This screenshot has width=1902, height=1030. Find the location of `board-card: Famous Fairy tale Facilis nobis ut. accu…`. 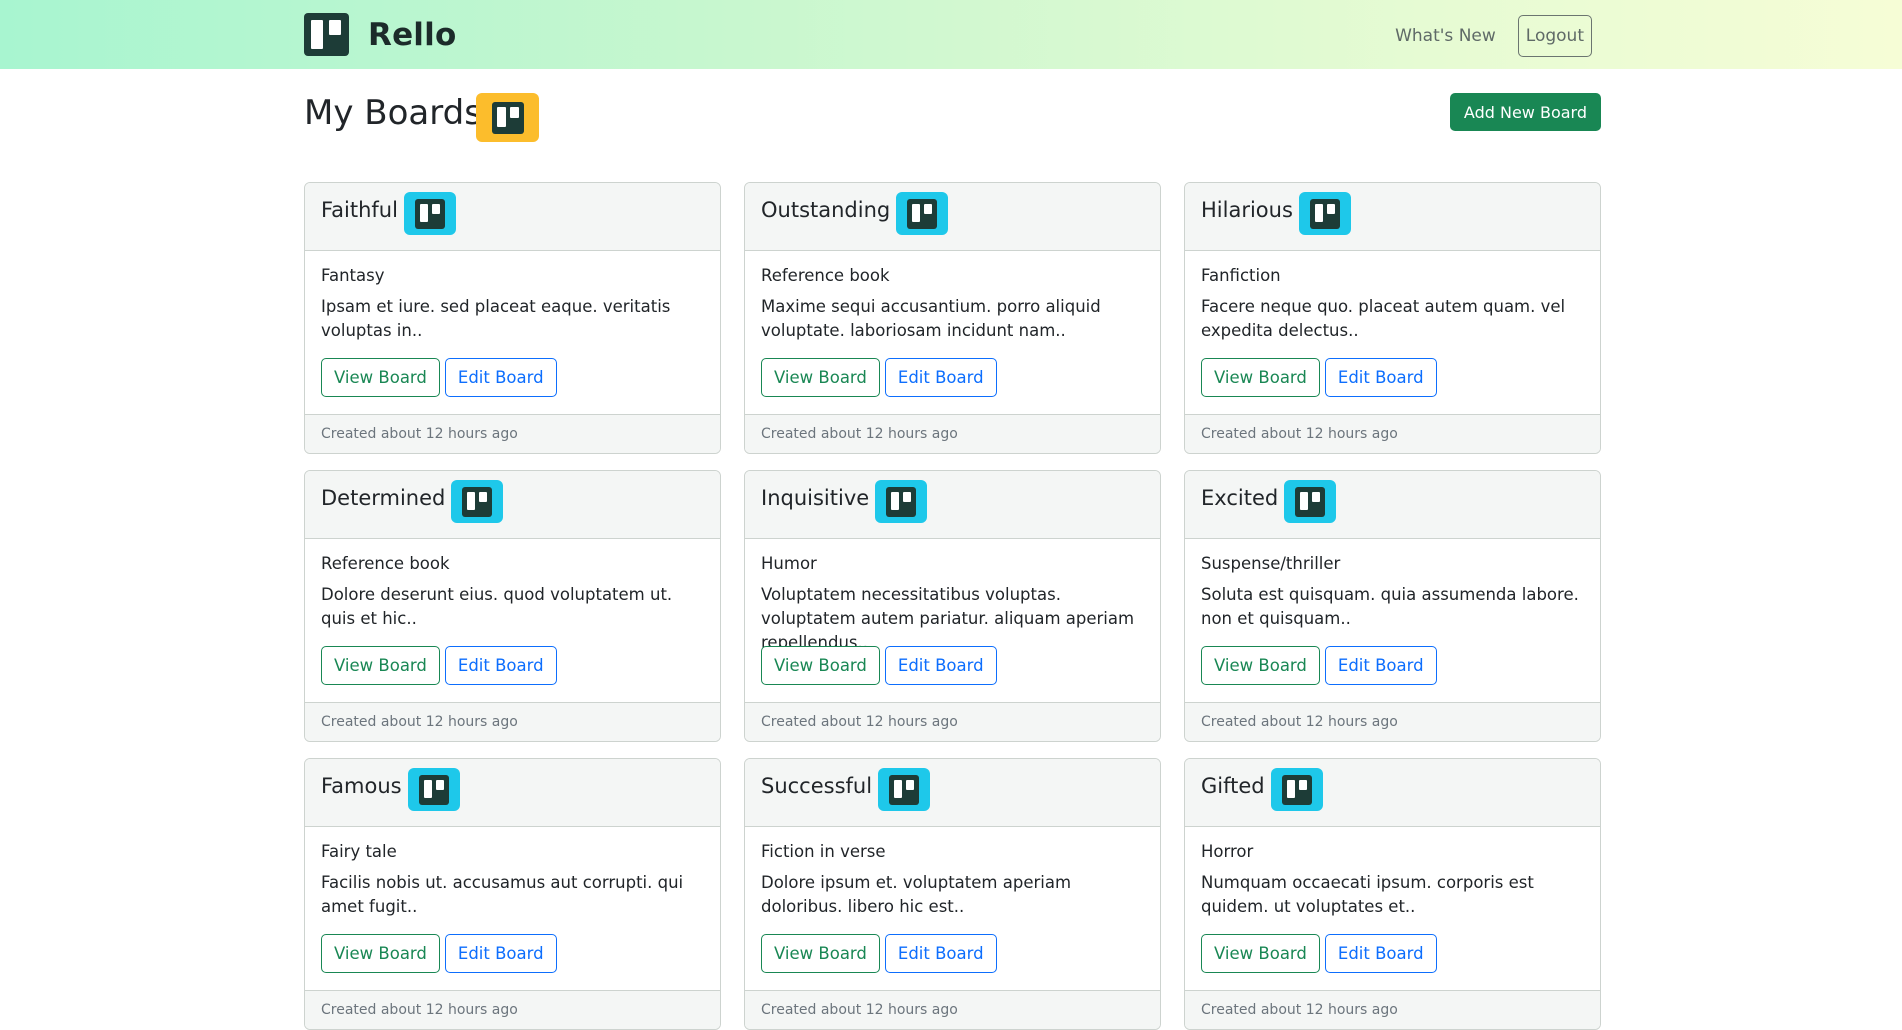

board-card: Famous Fairy tale Facilis nobis ut. accu… is located at coordinates (512, 894).